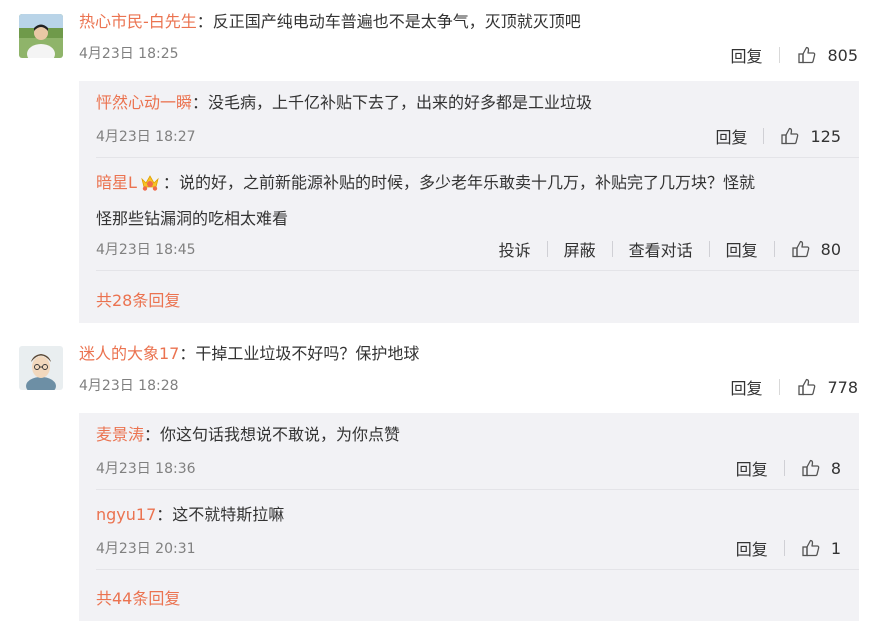 This screenshot has height=625, width=875. I want to click on like-count: 805, so click(842, 55).